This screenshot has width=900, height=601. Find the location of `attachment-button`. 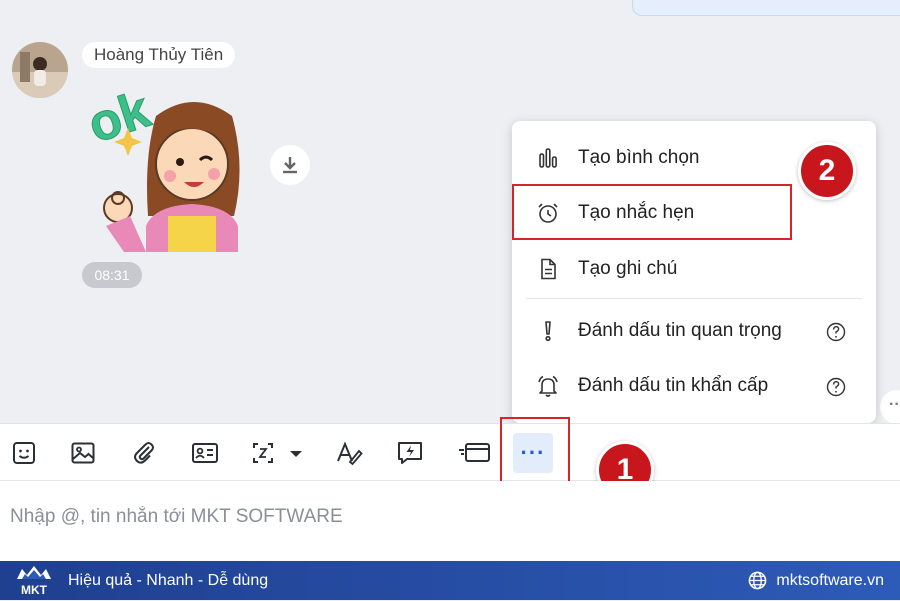

attachment-button is located at coordinates (144, 453).